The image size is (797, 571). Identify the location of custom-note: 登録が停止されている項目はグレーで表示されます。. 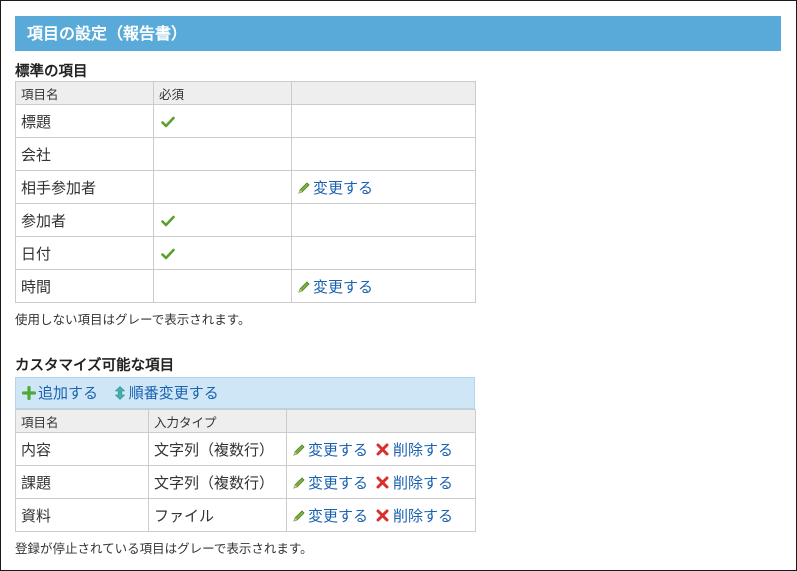
(164, 548).